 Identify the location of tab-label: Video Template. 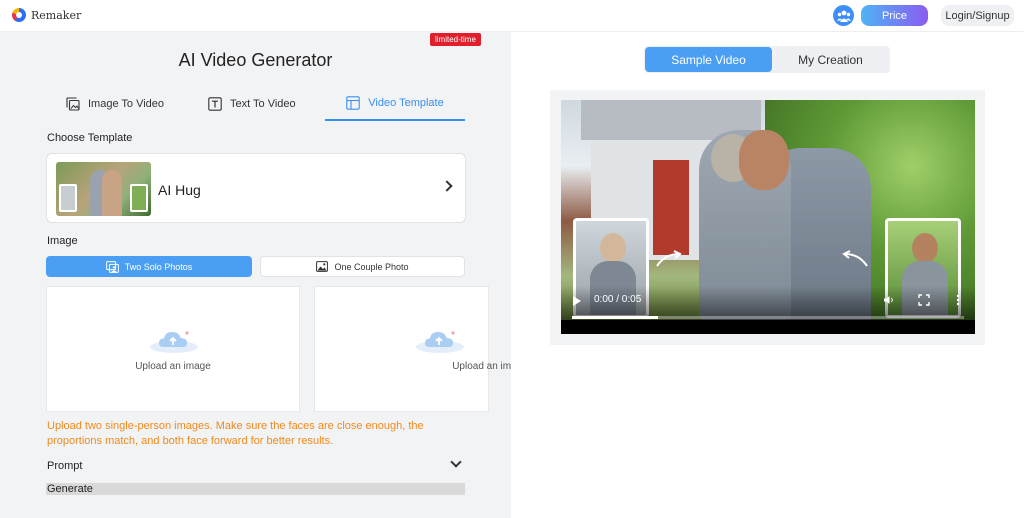
(406, 103).